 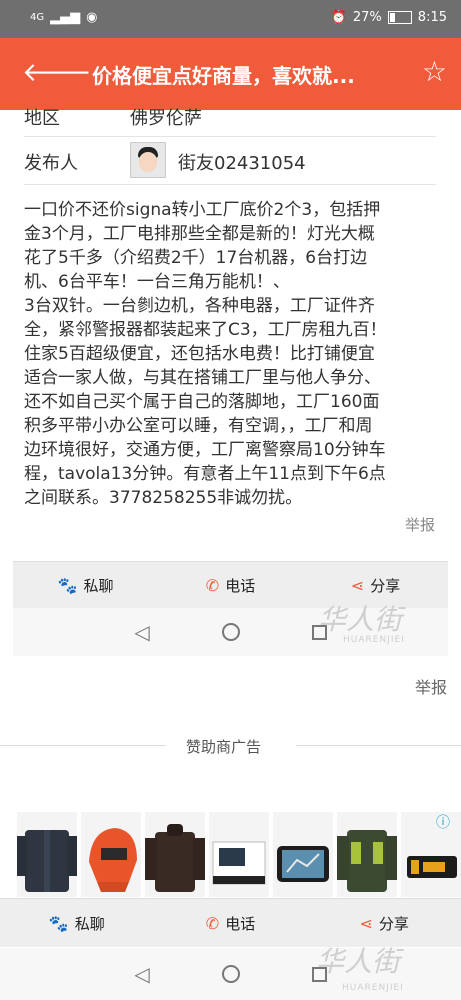 I want to click on chat-button-bottom: 🐾 私聊, so click(x=77, y=923).